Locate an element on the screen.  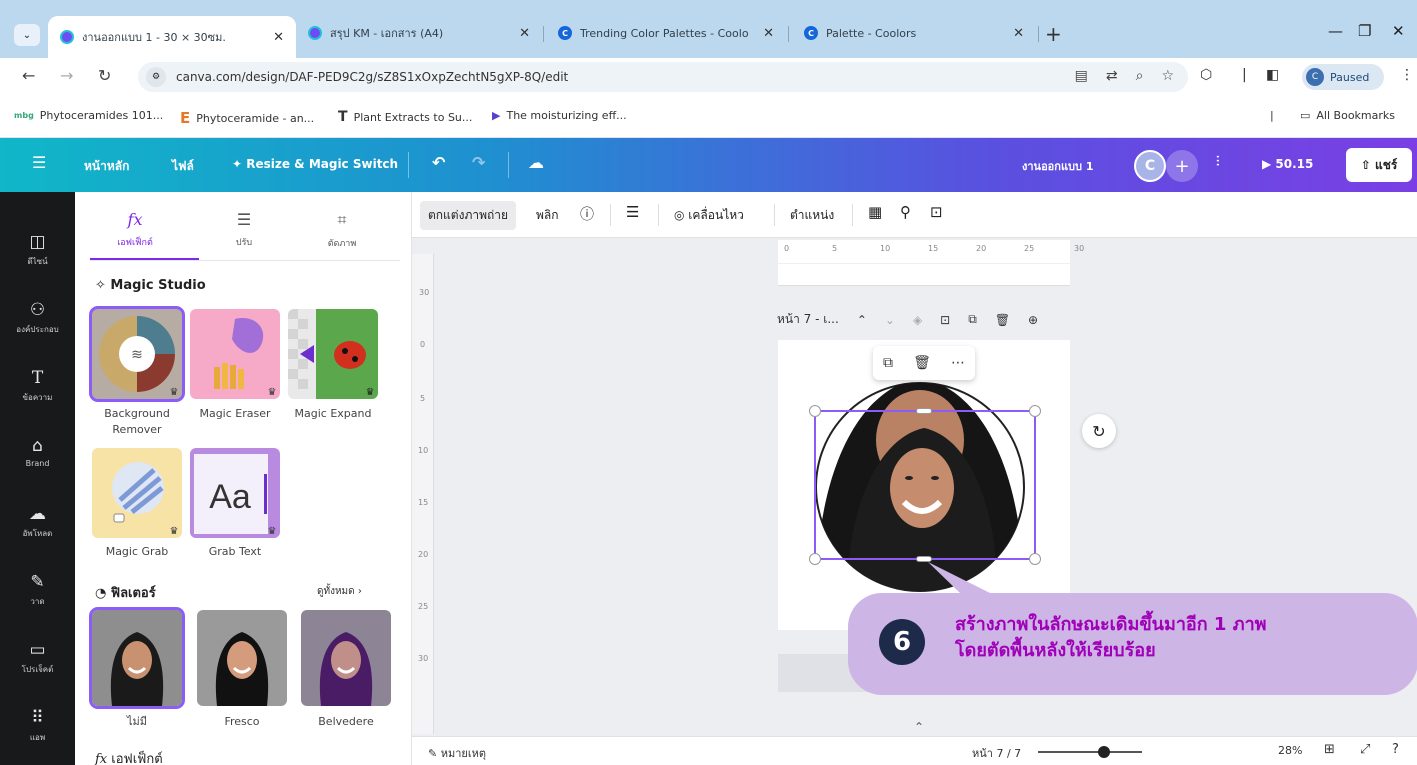
star-icon: ☆ is located at coordinates (1167, 76).